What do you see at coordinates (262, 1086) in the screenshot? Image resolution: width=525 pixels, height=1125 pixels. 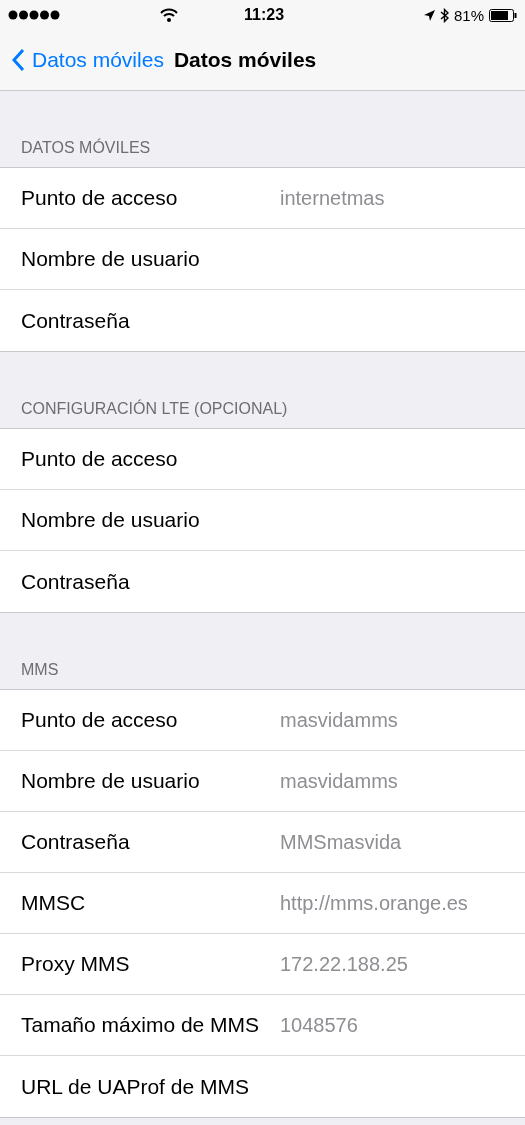 I see `settings-row: URL de UAProf de MMS` at bounding box center [262, 1086].